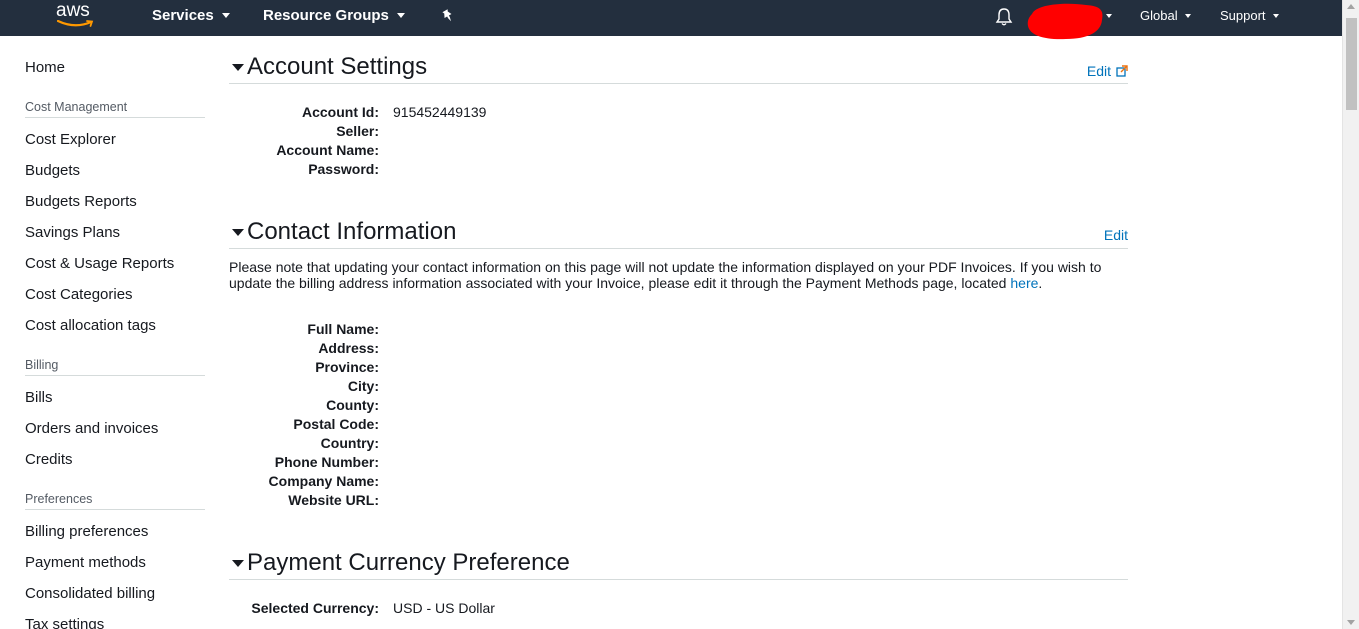 This screenshot has height=629, width=1359. What do you see at coordinates (326, 462) in the screenshot?
I see `phone-number-label: Phone Number:` at bounding box center [326, 462].